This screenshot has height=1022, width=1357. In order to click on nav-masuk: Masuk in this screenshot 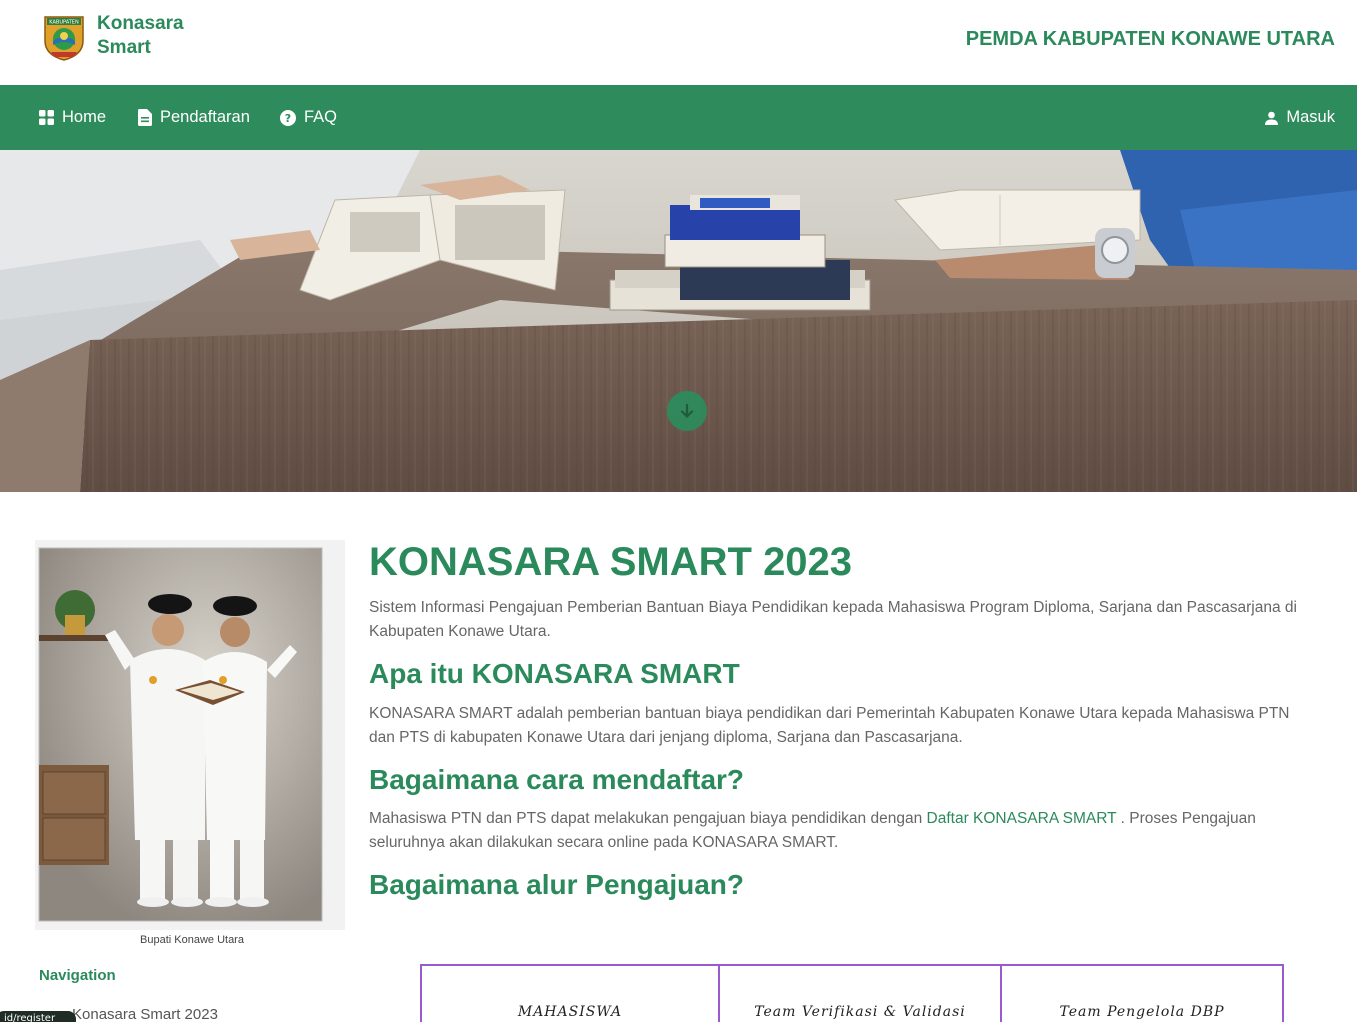, I will do `click(1300, 117)`.